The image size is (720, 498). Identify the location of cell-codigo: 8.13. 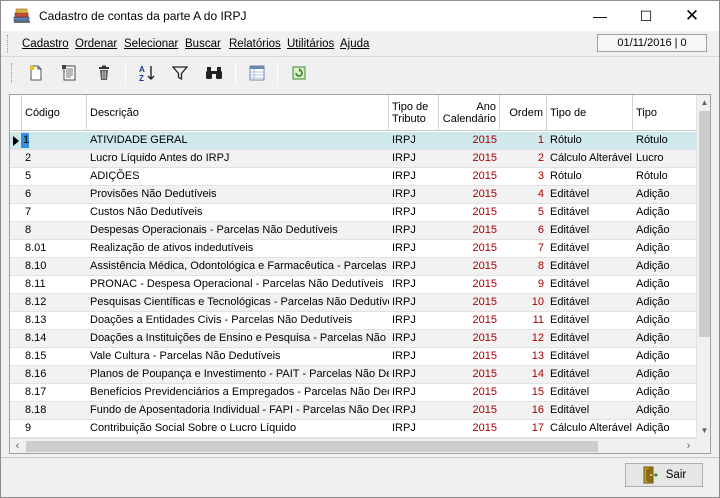
(54, 321).